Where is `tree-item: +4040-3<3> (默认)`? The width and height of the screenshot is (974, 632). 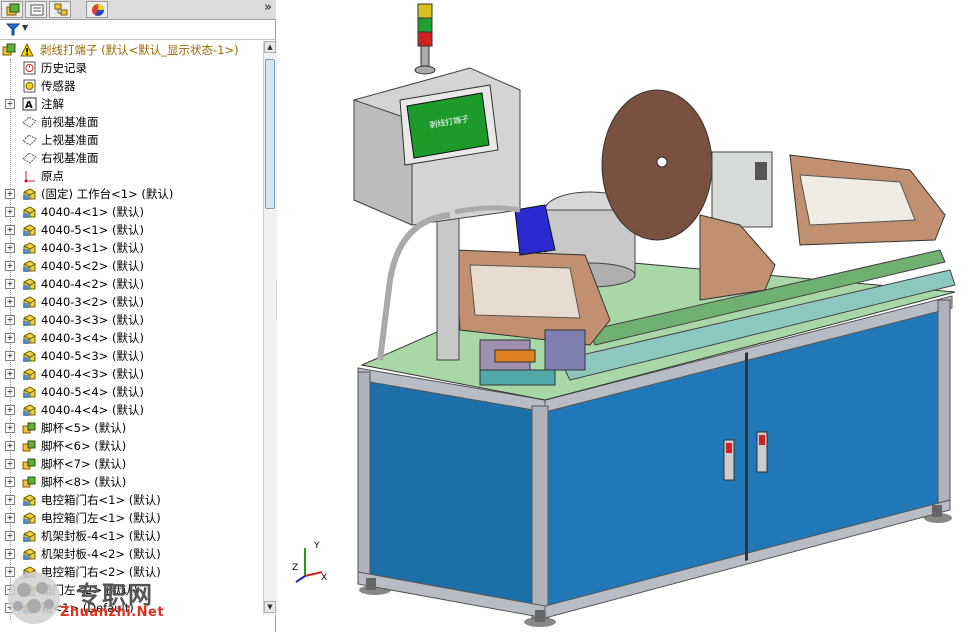 tree-item: +4040-3<3> (默认) is located at coordinates (131, 320).